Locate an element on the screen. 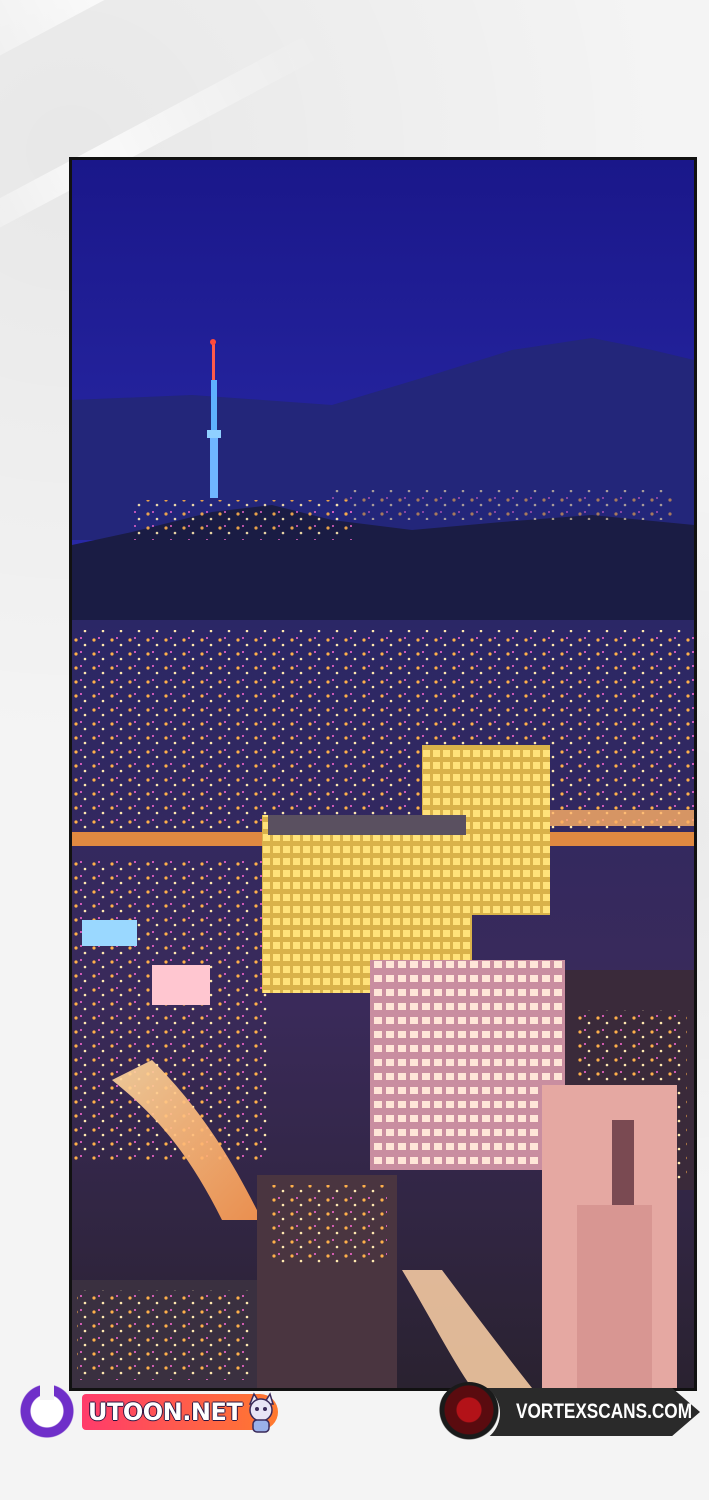  utoon-watermark: UTOON.NET is located at coordinates (149, 1414).